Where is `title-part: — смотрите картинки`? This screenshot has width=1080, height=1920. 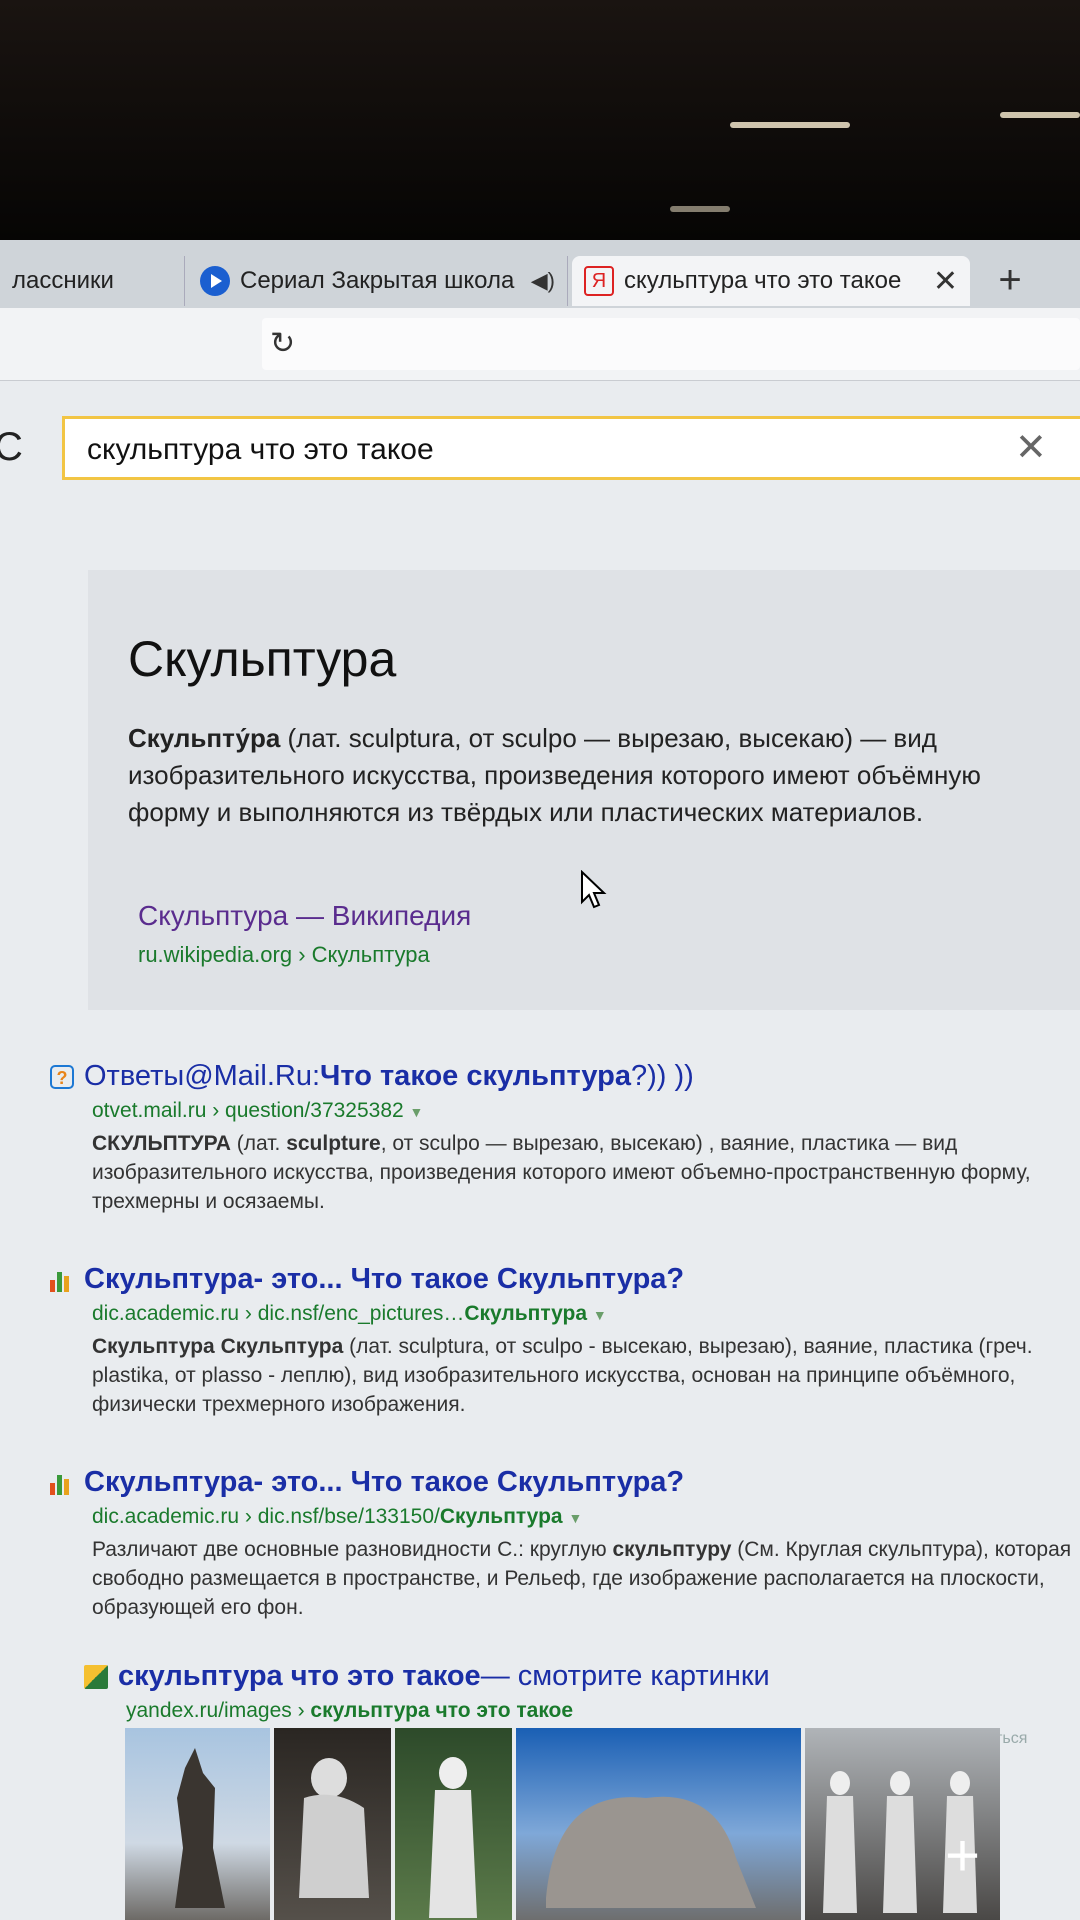
title-part: — смотрите картинки is located at coordinates (625, 1676).